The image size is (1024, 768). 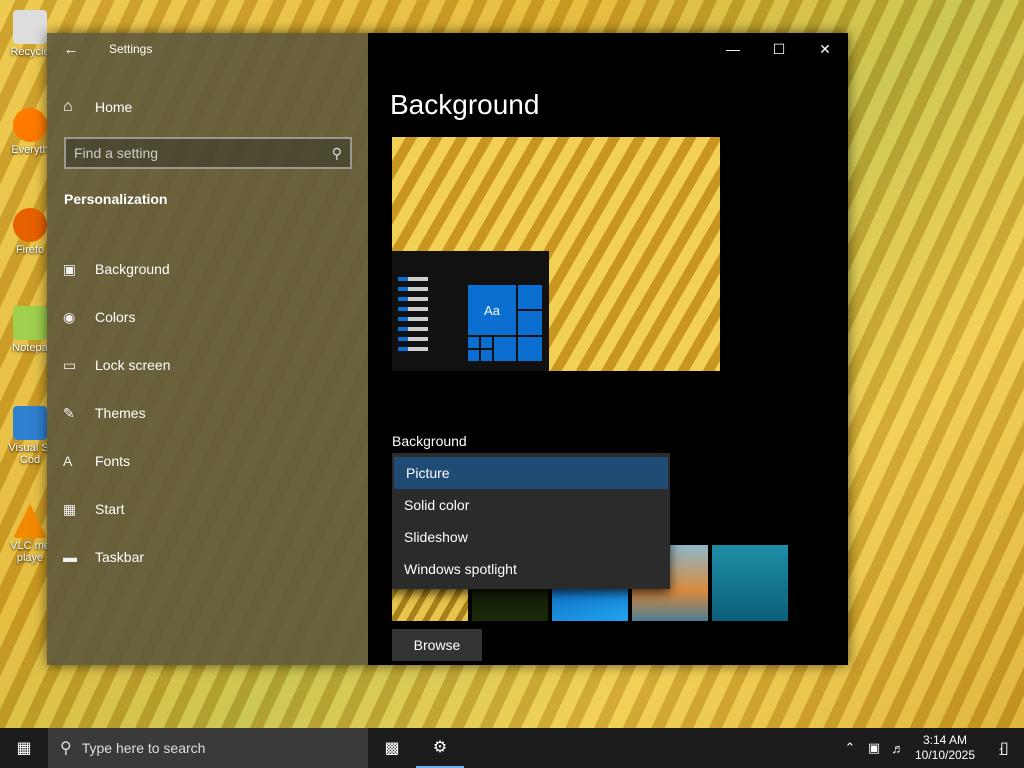 What do you see at coordinates (30, 125) in the screenshot?
I see `everything-search-icon` at bounding box center [30, 125].